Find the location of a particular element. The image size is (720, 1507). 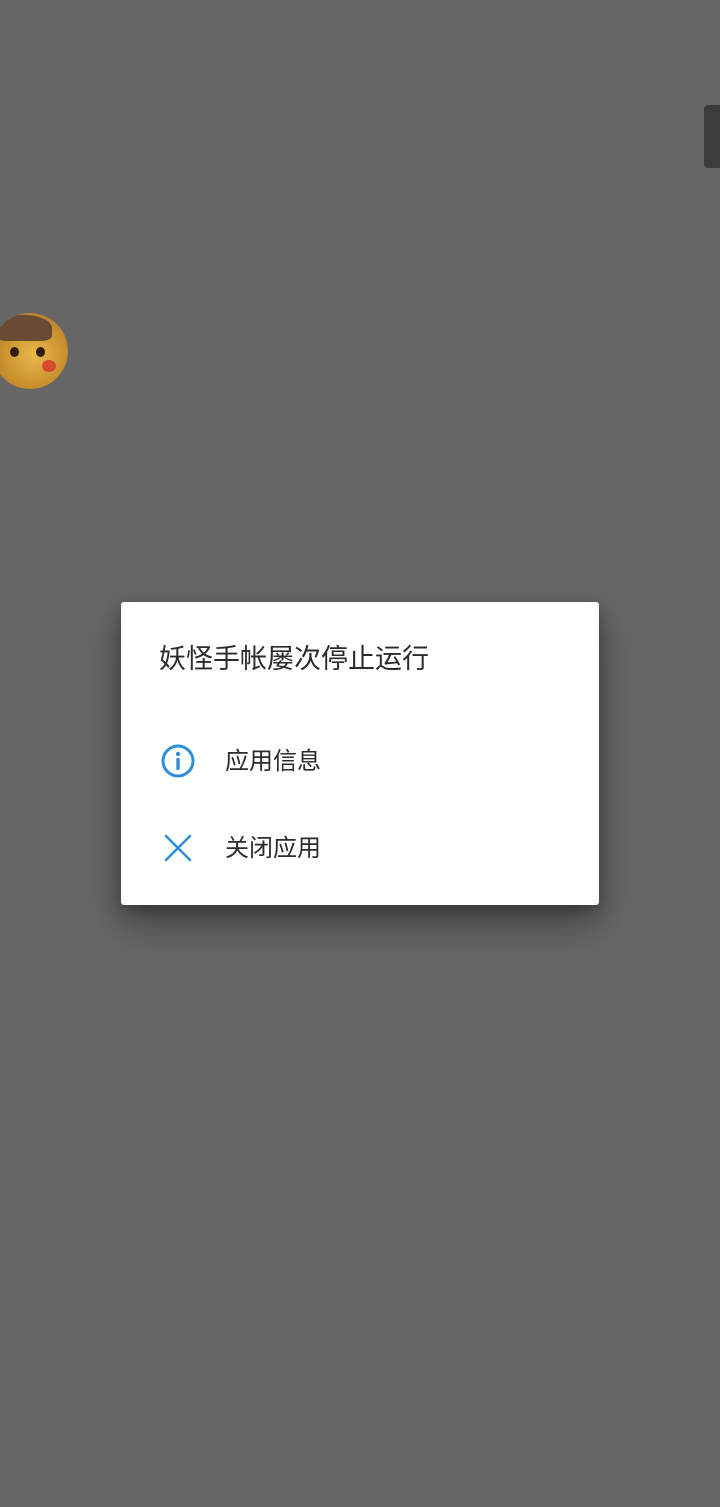

avatar-eye-right is located at coordinates (40, 352).